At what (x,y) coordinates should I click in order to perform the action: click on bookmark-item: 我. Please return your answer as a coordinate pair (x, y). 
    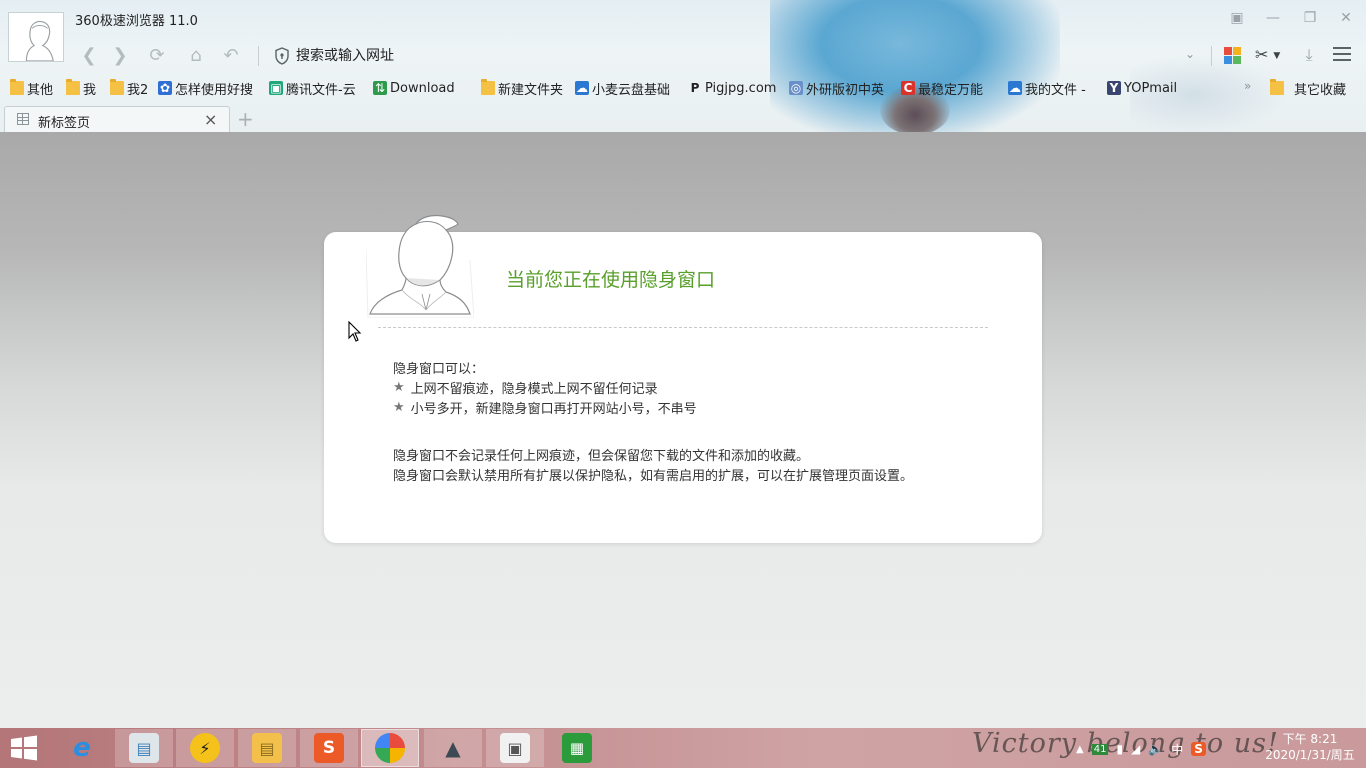
    Looking at the image, I should click on (81, 88).